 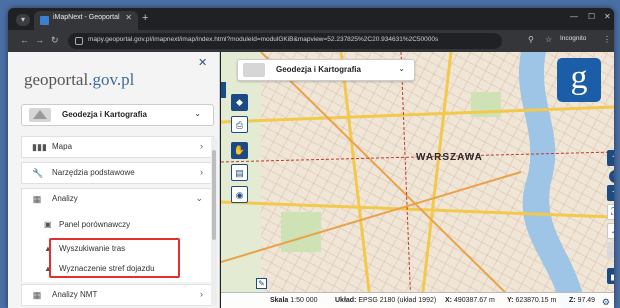 I want to click on menu-item-label: Mapa, so click(x=62, y=146).